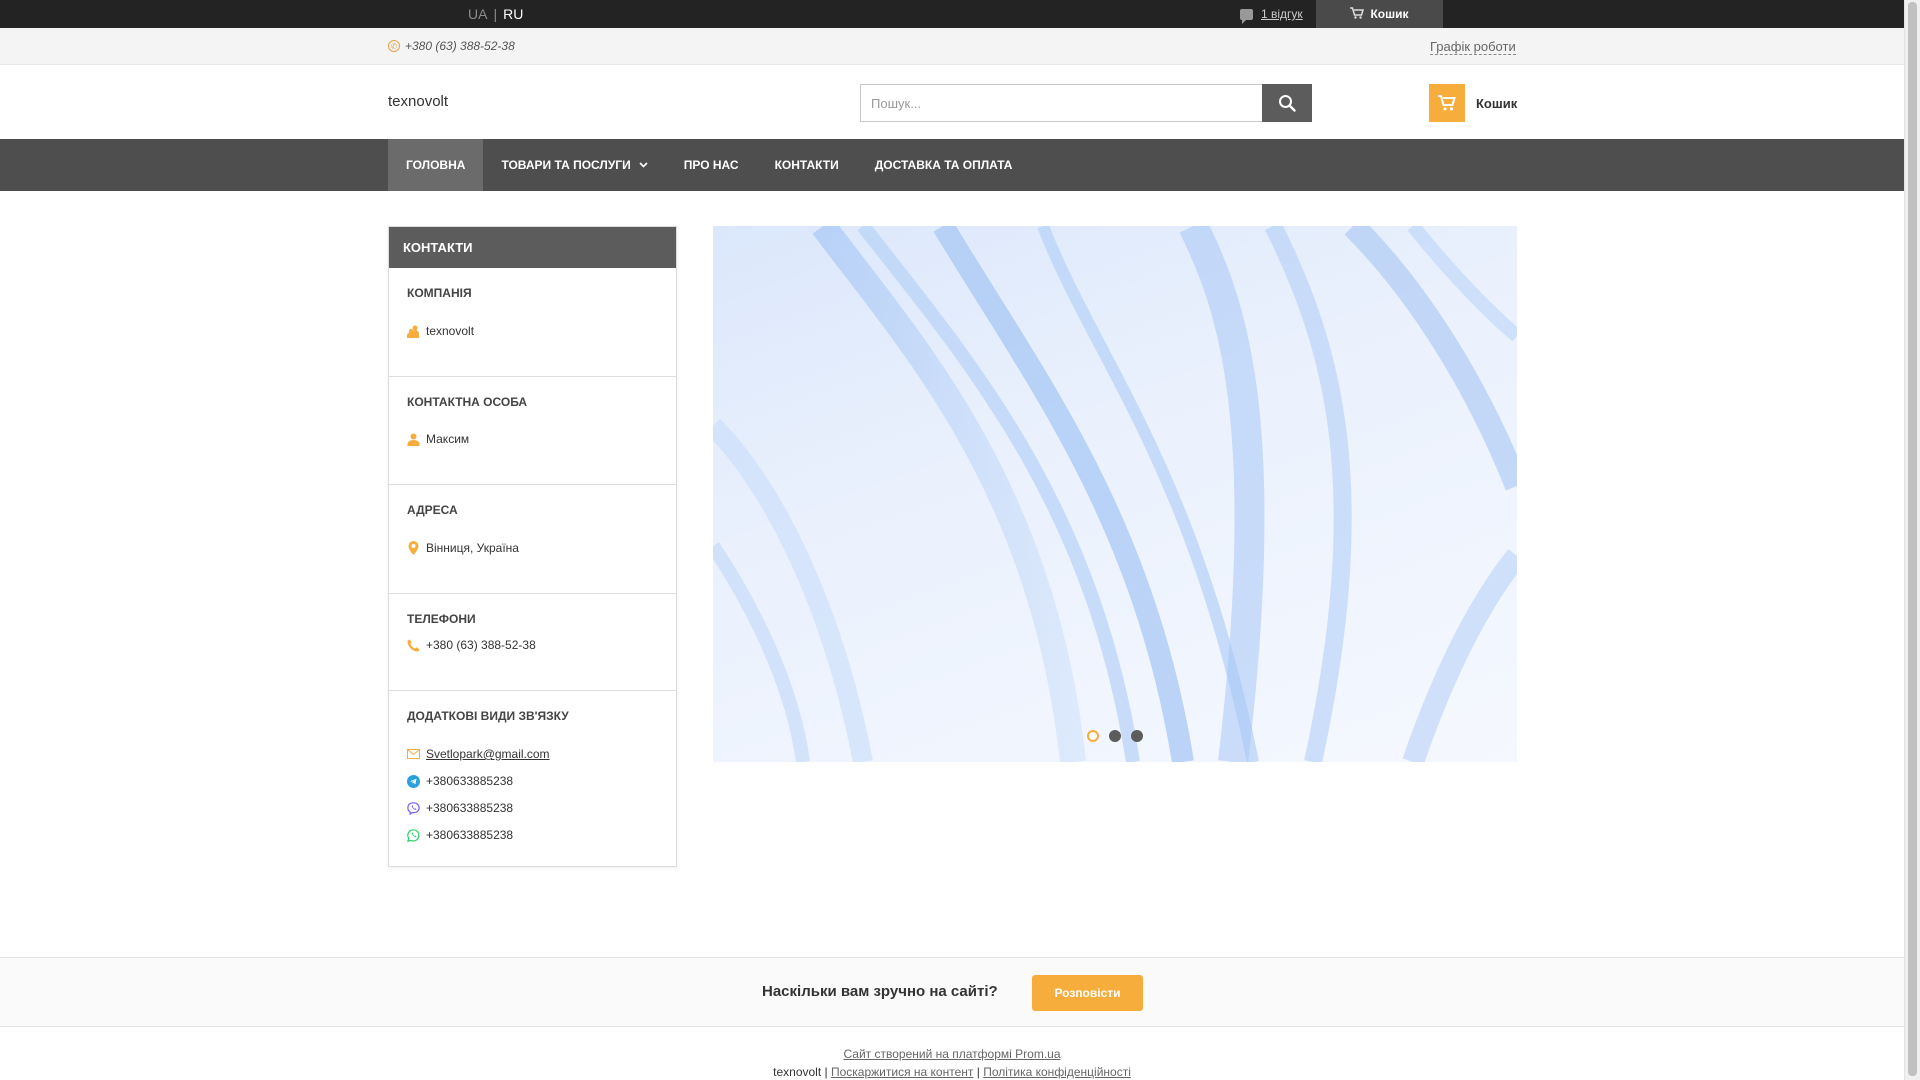 This screenshot has width=1920, height=1080. Describe the element at coordinates (1246, 16) in the screenshot. I see `comment-icon` at that location.